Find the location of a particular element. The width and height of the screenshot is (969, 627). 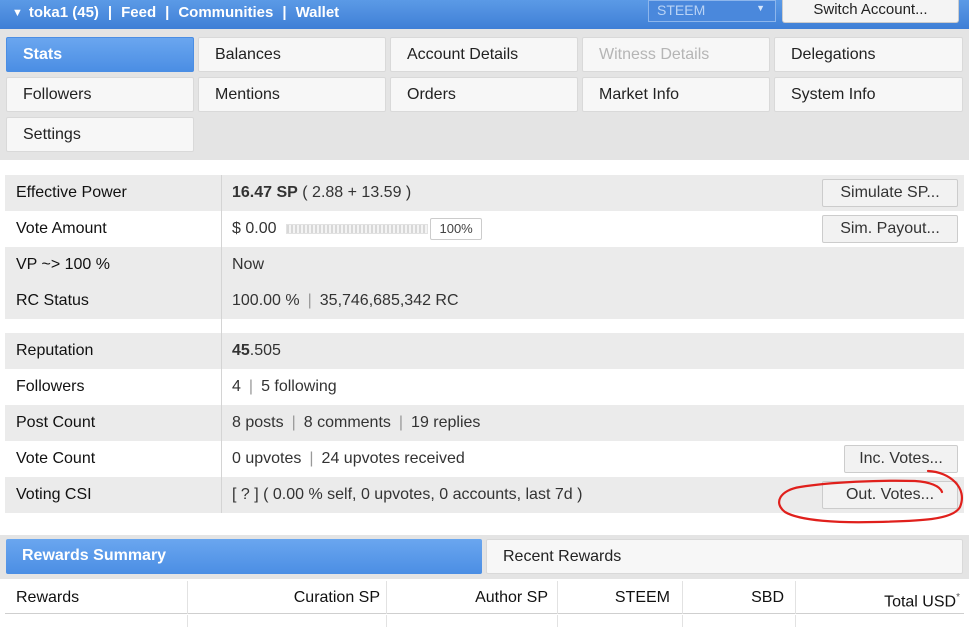

rewards-tabs-panel: Rewards Summary Recent Rewards is located at coordinates (484, 557).